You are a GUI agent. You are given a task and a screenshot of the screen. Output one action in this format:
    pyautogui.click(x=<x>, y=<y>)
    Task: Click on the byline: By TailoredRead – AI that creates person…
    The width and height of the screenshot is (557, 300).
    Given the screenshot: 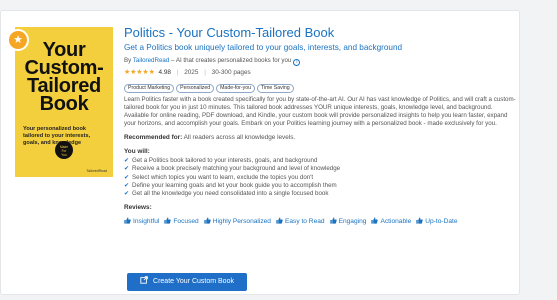 What is the action you would take?
    pyautogui.click(x=320, y=61)
    